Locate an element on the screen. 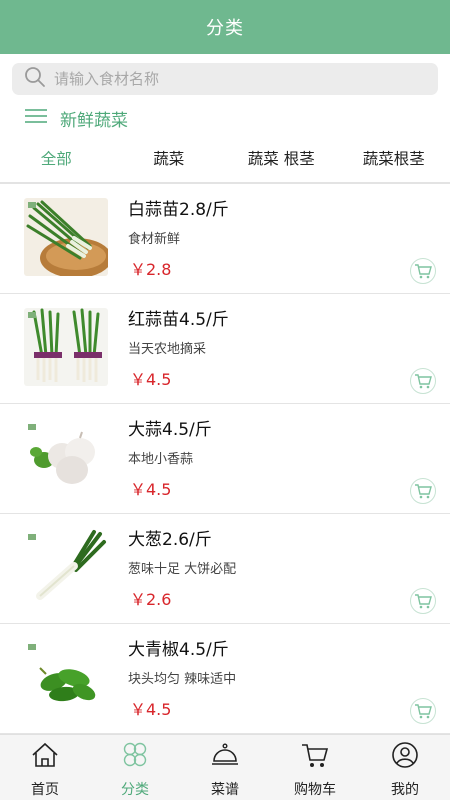 The height and width of the screenshot is (800, 450). subcategory-tabs: 全部 蔬菜 蔬菜 根茎 蔬菜根茎 is located at coordinates (225, 160).